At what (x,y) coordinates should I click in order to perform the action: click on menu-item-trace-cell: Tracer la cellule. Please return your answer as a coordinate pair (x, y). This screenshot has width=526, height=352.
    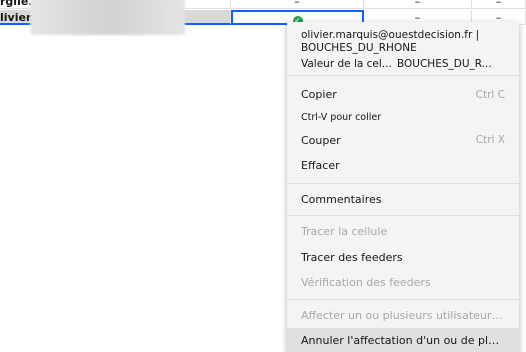
    Looking at the image, I should click on (403, 232).